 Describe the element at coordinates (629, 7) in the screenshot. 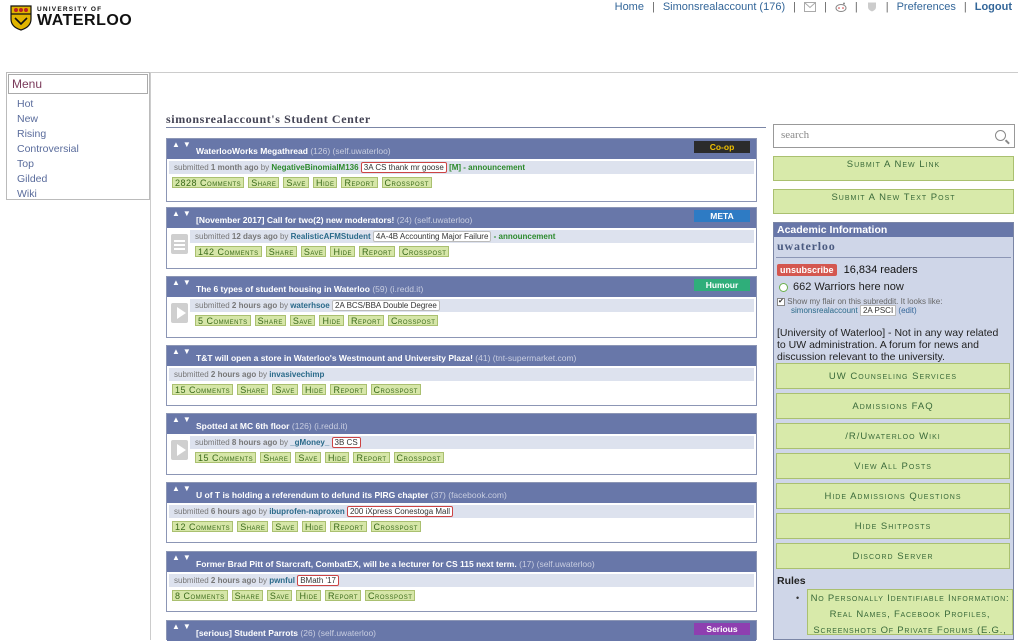

I see `home-link: Home` at that location.